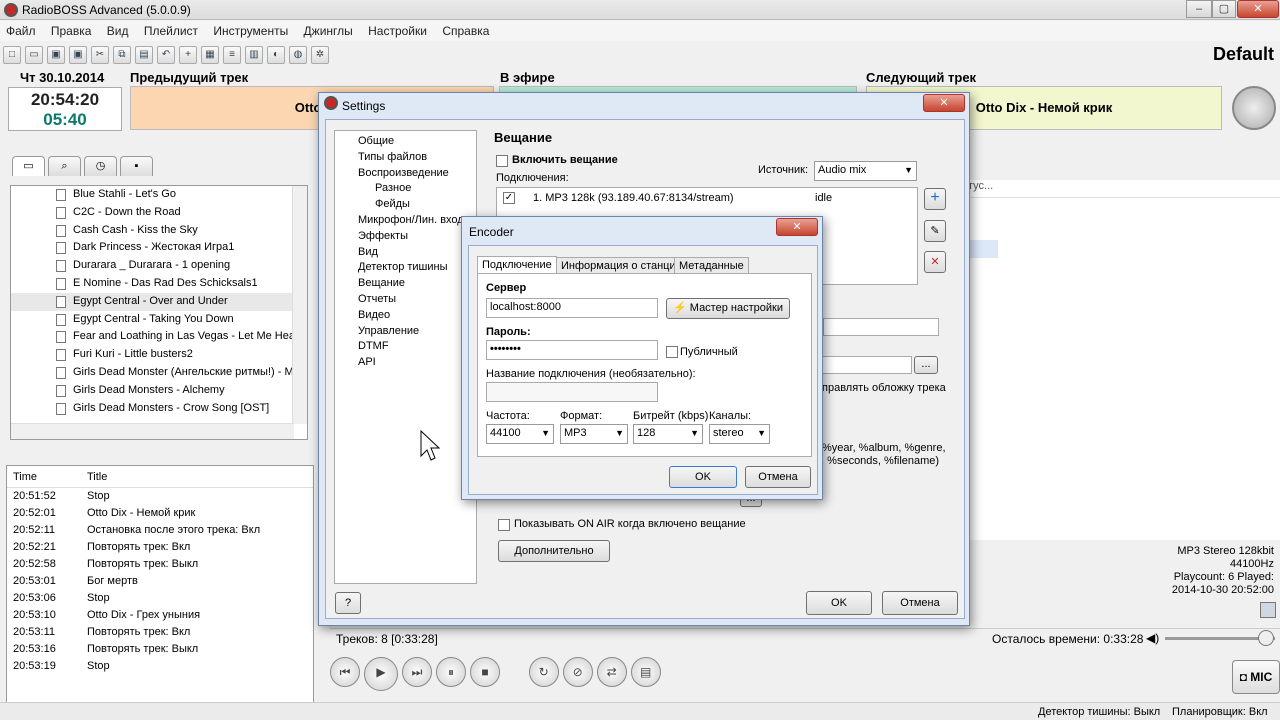  I want to click on advanced-button: Дополнительно, so click(554, 551).